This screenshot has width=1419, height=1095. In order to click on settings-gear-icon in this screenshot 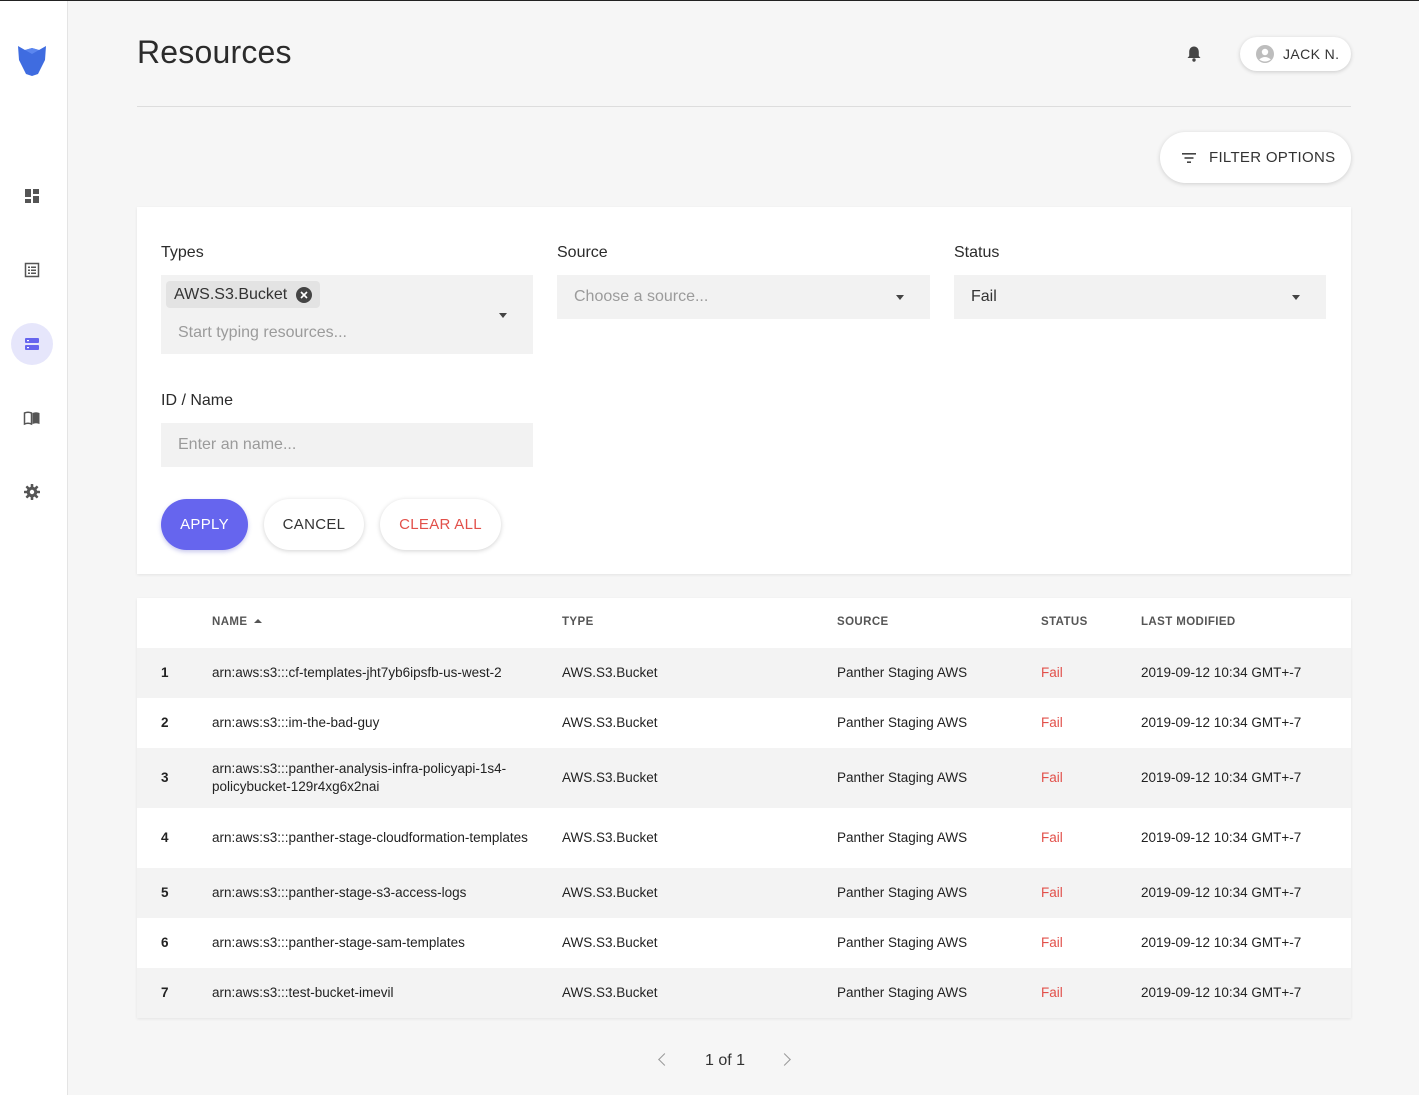, I will do `click(32, 492)`.